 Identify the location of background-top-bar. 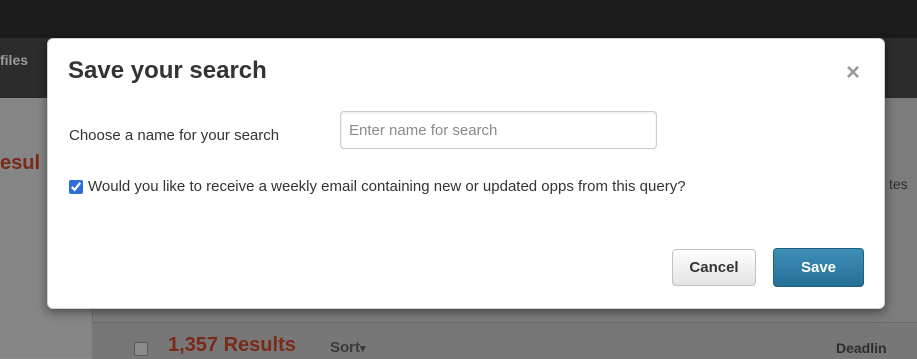
(458, 19).